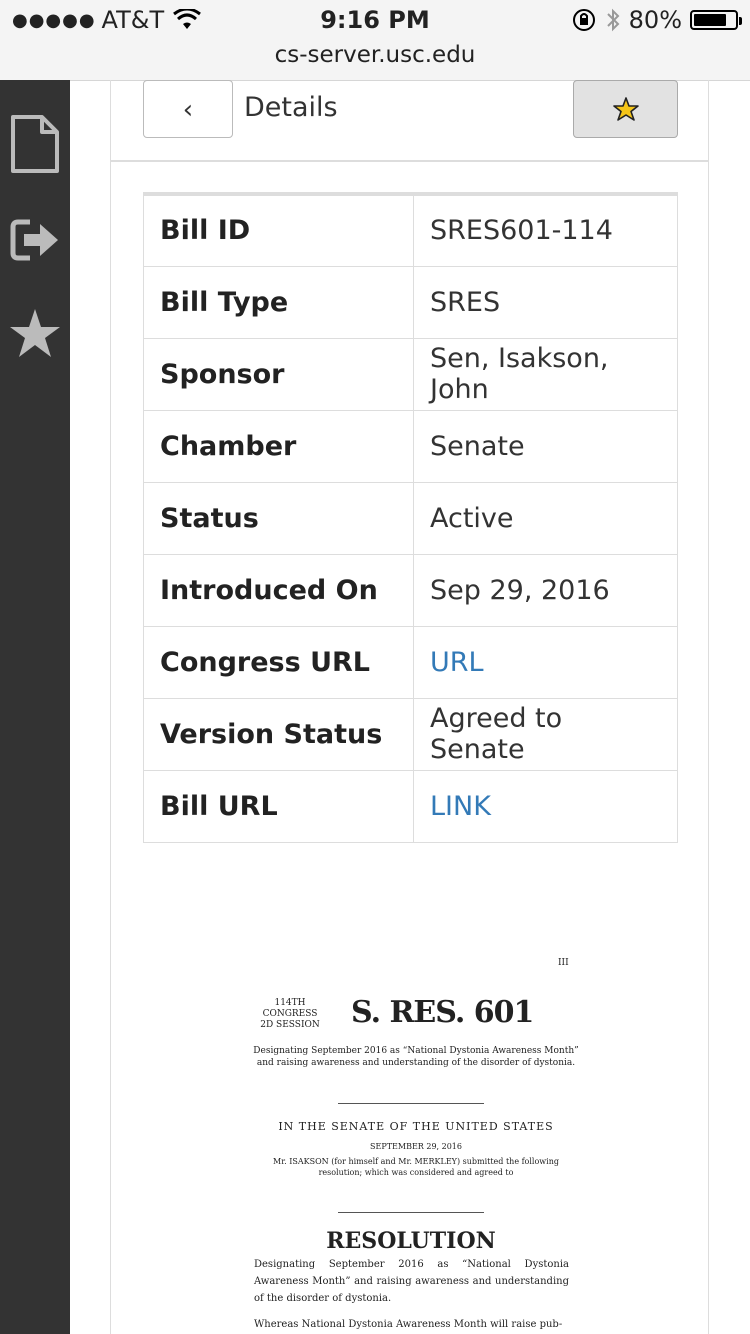 This screenshot has height=1334, width=750. I want to click on doc-page-mark: III, so click(563, 963).